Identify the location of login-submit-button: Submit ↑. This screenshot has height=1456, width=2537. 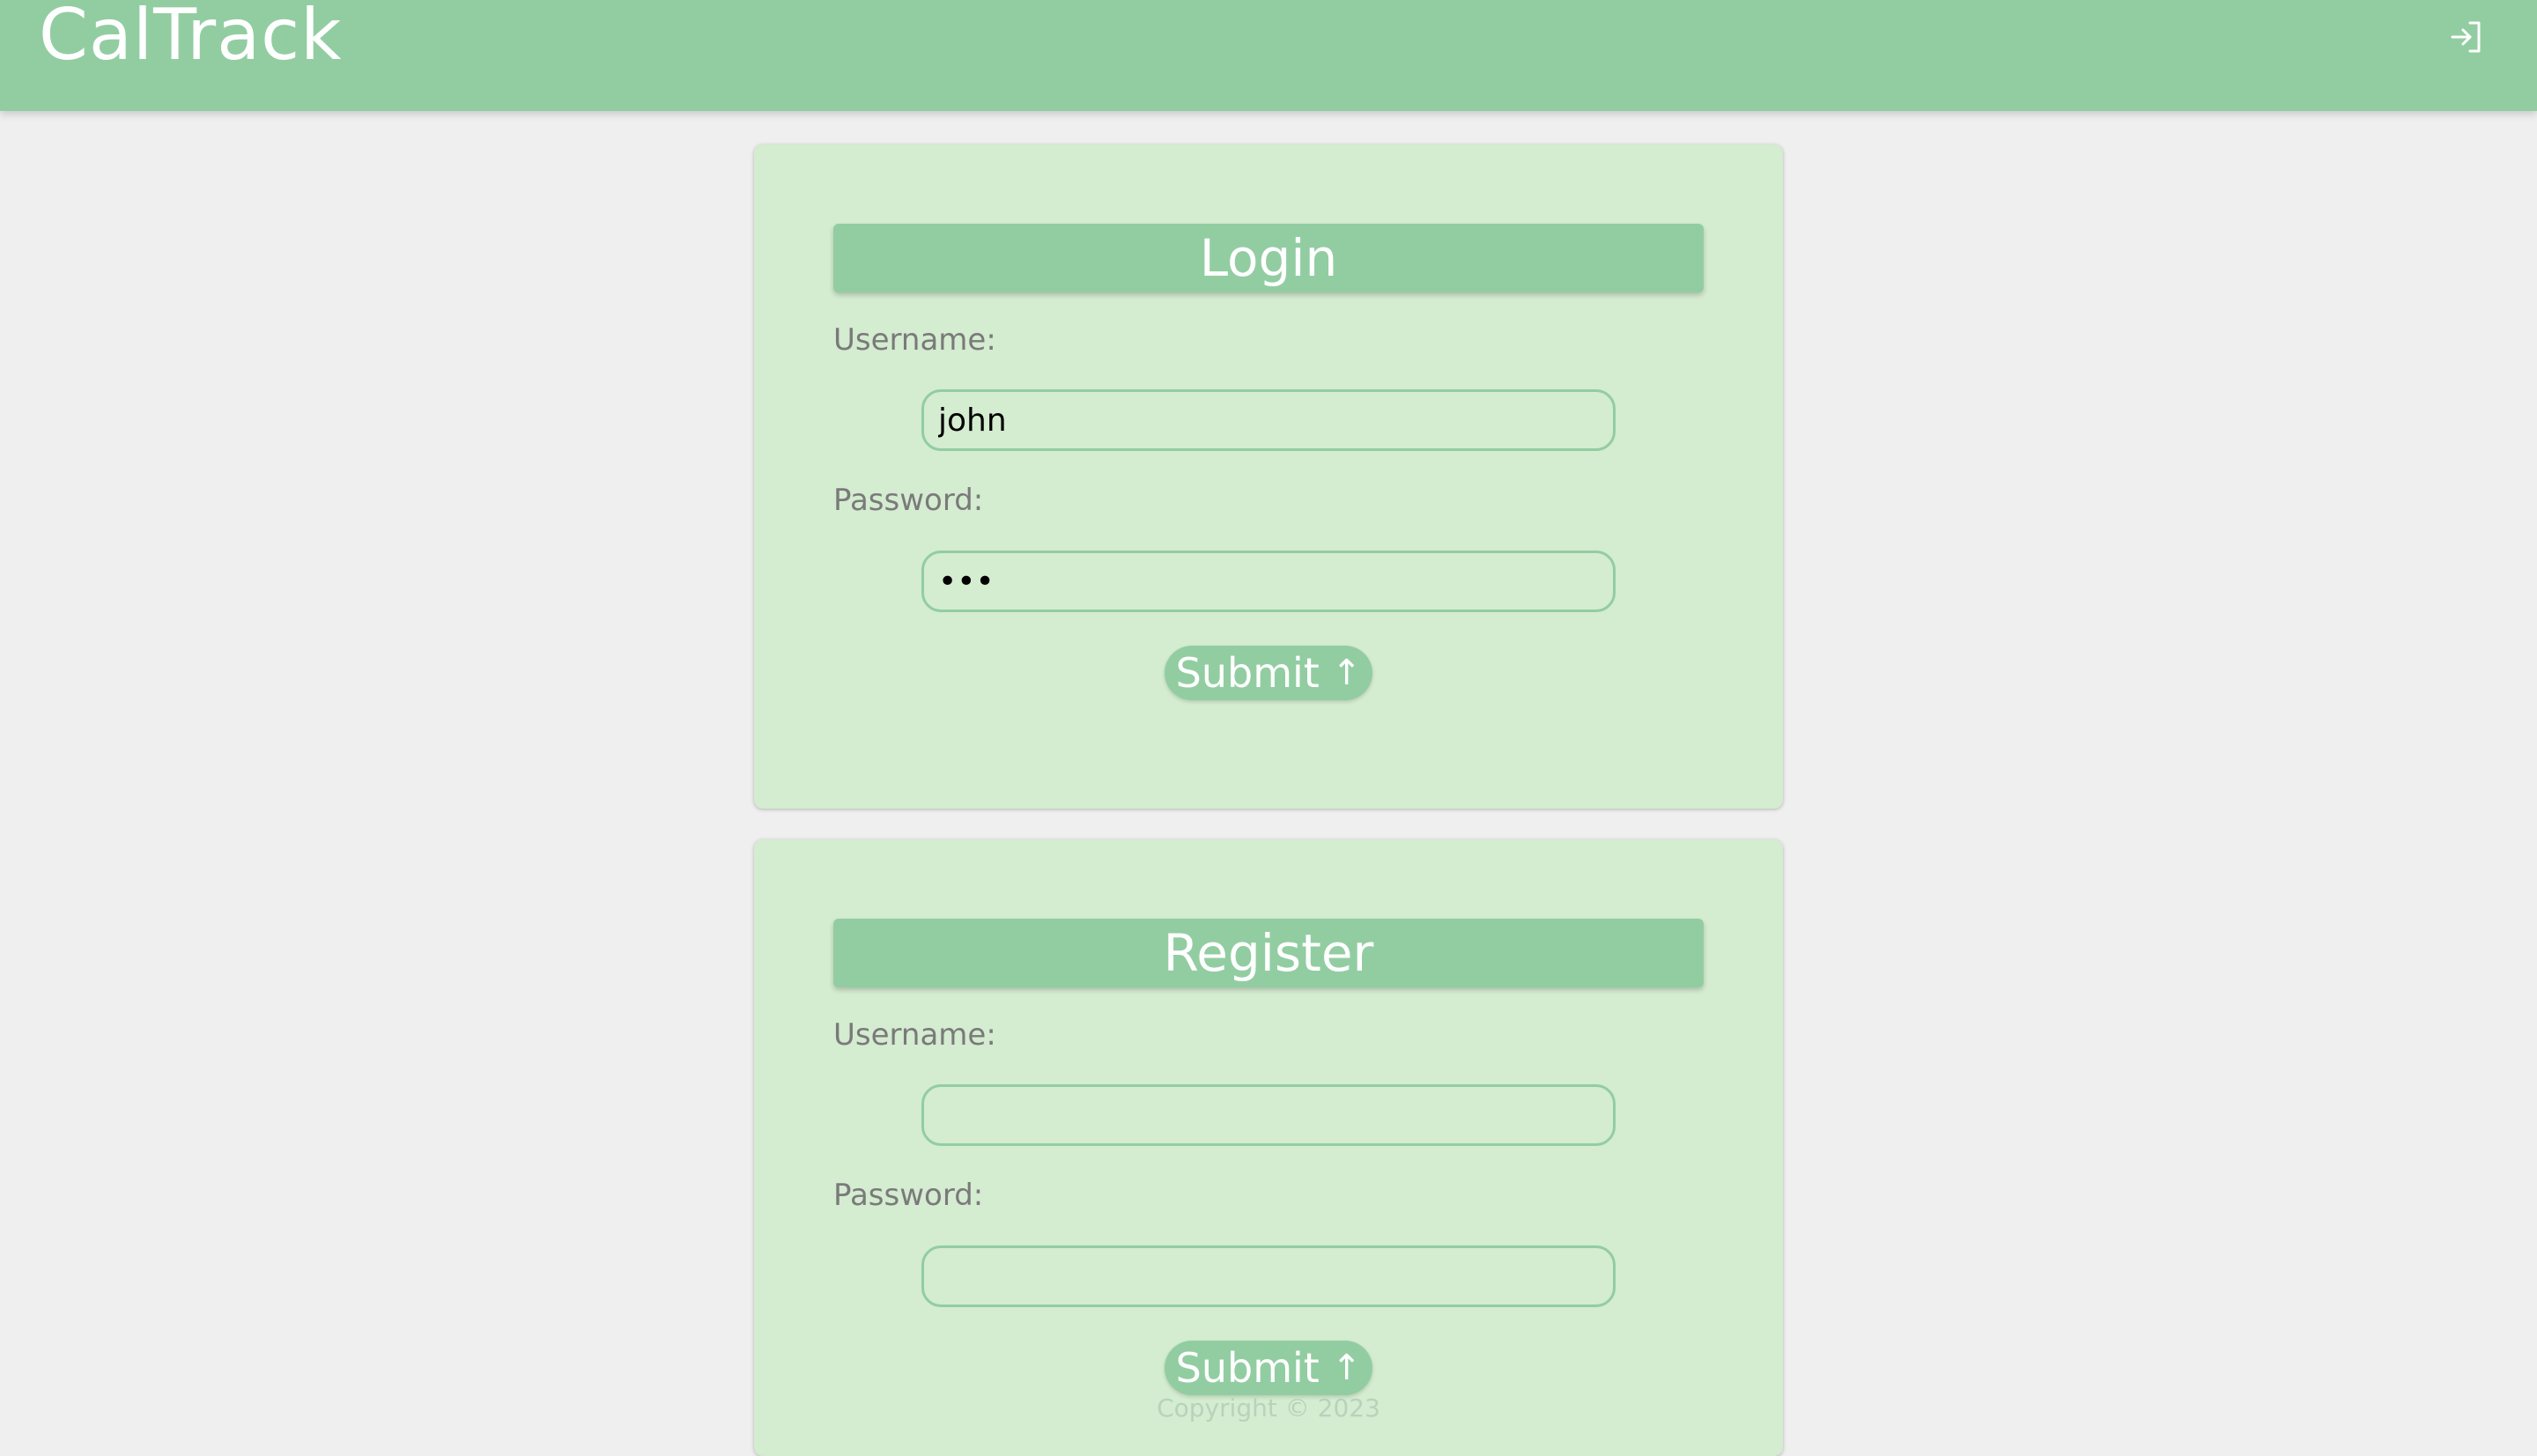
(1268, 673).